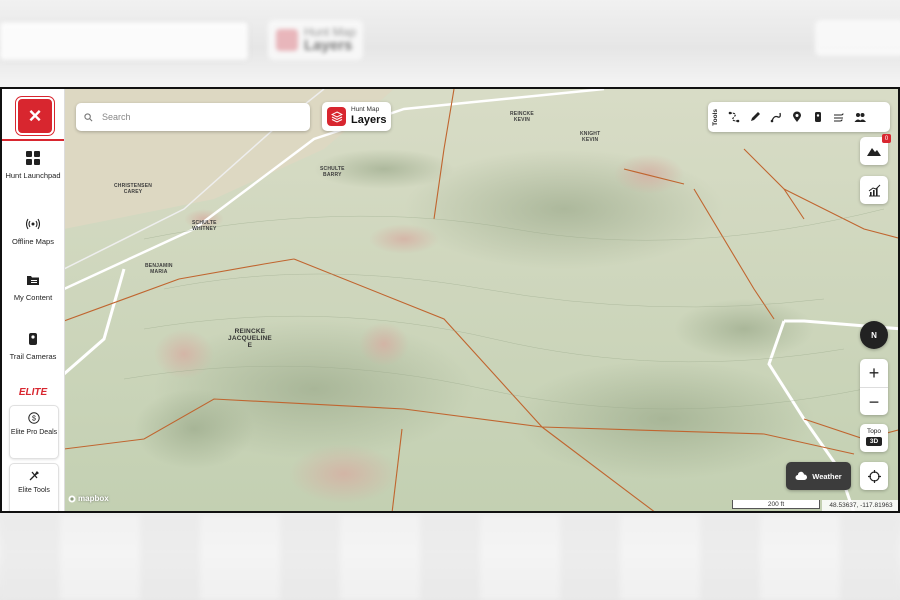 The height and width of the screenshot is (600, 900). Describe the element at coordinates (801, 475) in the screenshot. I see `cloud-icon` at that location.